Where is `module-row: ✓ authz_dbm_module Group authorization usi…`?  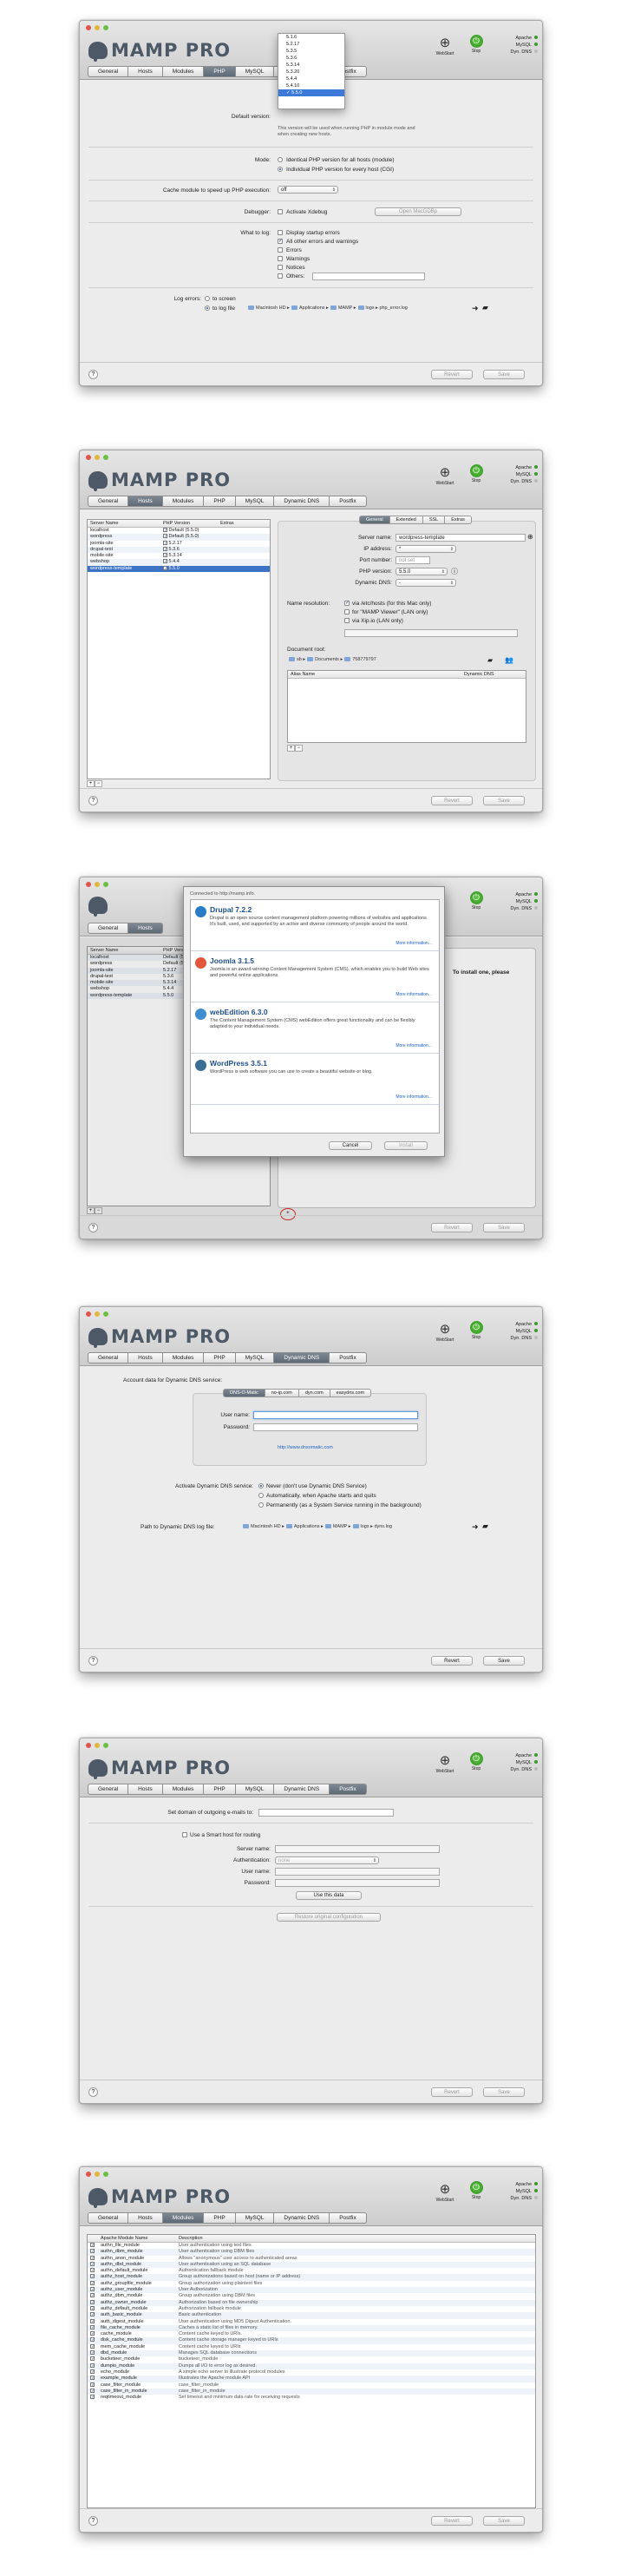
module-row: ✓ authz_dbm_module Group authorization usi… is located at coordinates (312, 2296).